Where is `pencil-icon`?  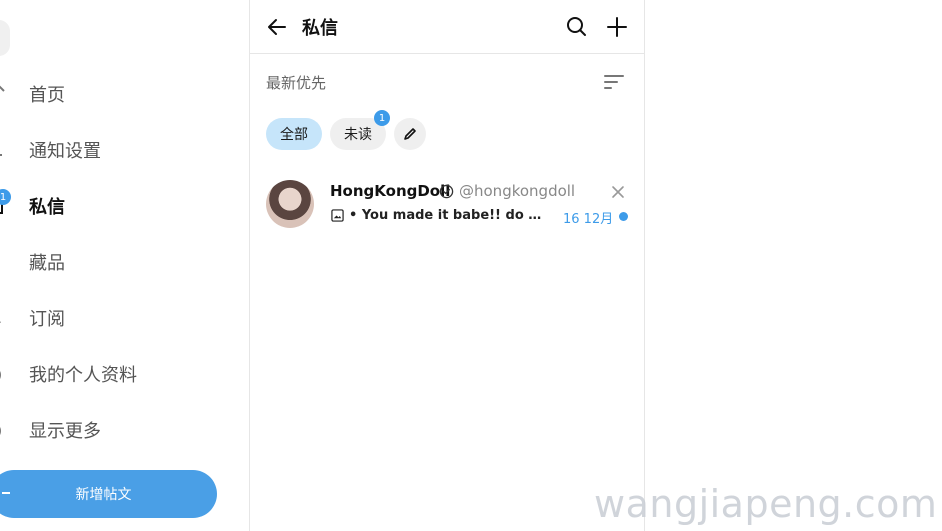 pencil-icon is located at coordinates (410, 134).